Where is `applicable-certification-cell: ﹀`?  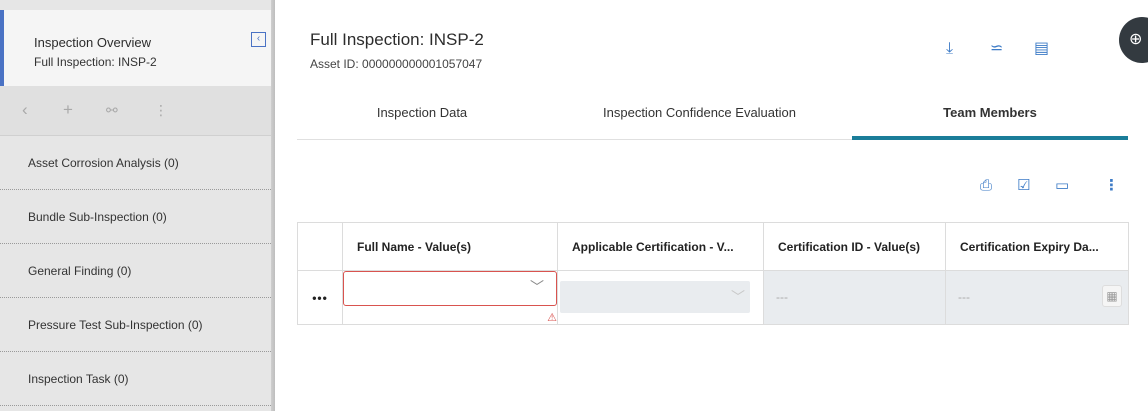
applicable-certification-cell: ﹀ is located at coordinates (660, 297).